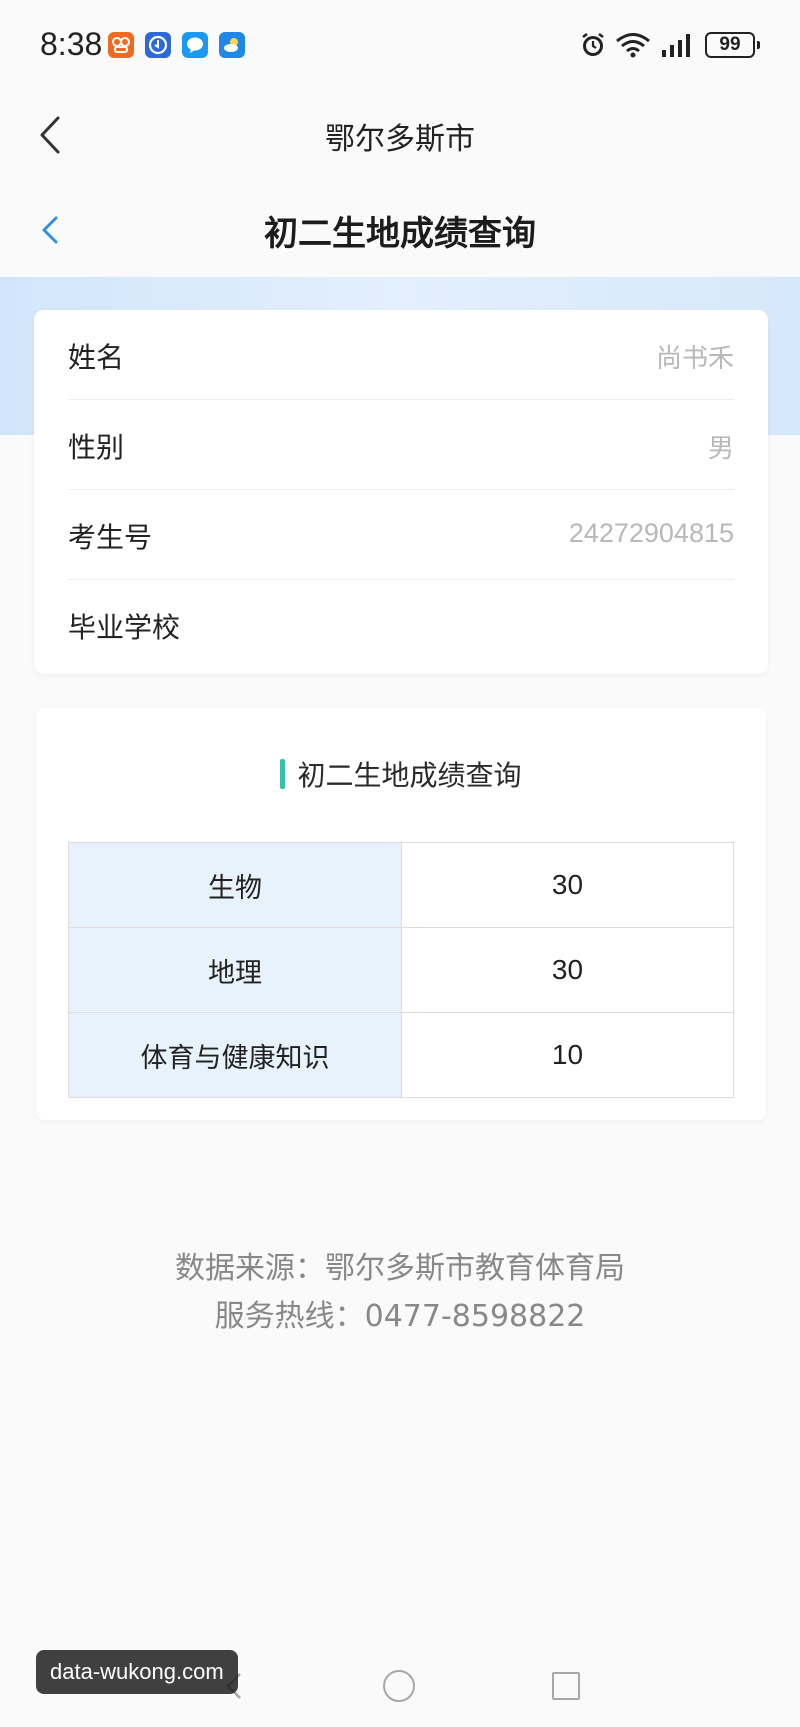  I want to click on data-source-text: 数据来源：鄂尔多斯市教育体育局, so click(400, 1268).